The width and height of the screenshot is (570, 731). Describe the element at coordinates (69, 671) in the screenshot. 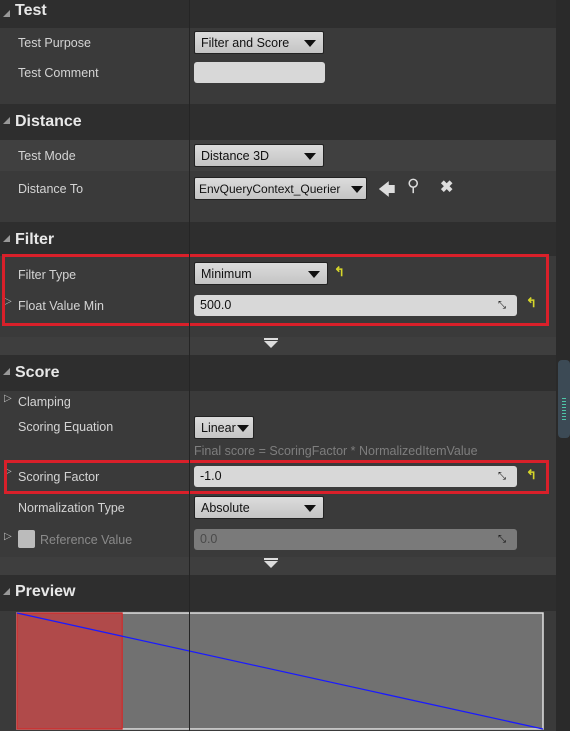

I see `filtered-region` at that location.